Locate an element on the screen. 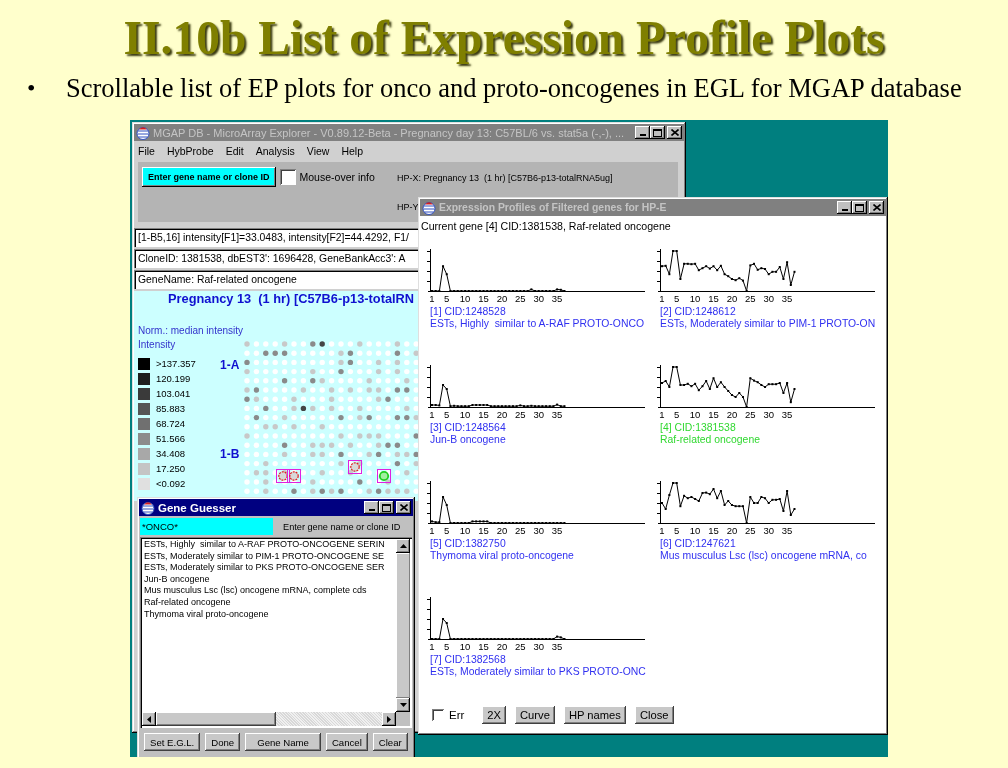 The image size is (1008, 768). gene-id-label: [1] CID:1248528 is located at coordinates (468, 312).